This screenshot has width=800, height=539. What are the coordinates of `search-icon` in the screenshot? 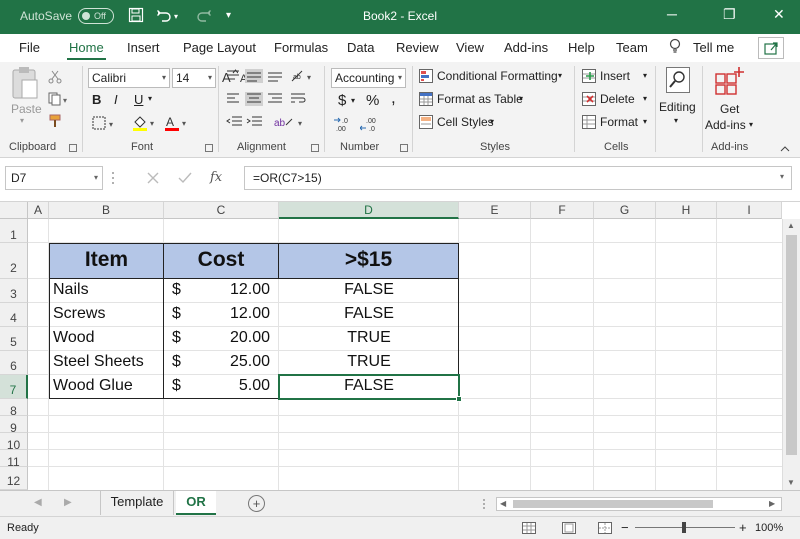 It's located at (678, 81).